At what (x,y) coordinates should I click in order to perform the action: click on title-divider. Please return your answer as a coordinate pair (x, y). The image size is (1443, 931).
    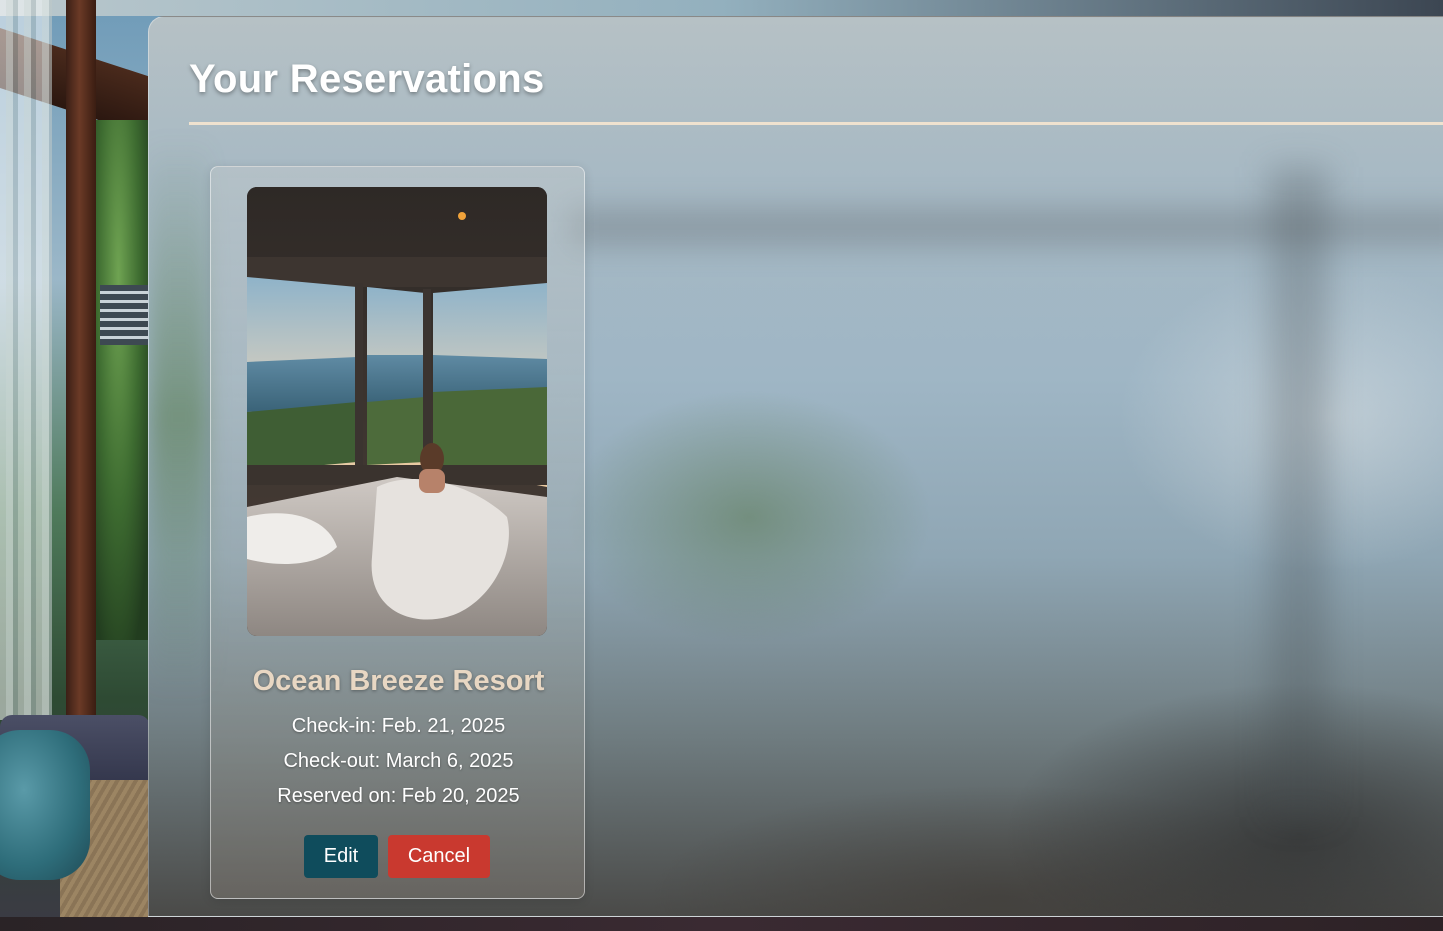
    Looking at the image, I should click on (816, 123).